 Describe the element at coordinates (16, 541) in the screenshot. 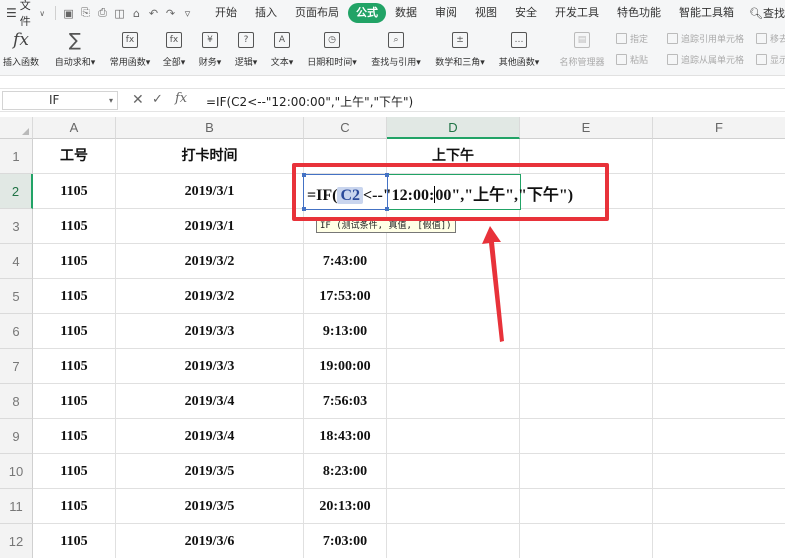

I see `row-header: 12` at that location.